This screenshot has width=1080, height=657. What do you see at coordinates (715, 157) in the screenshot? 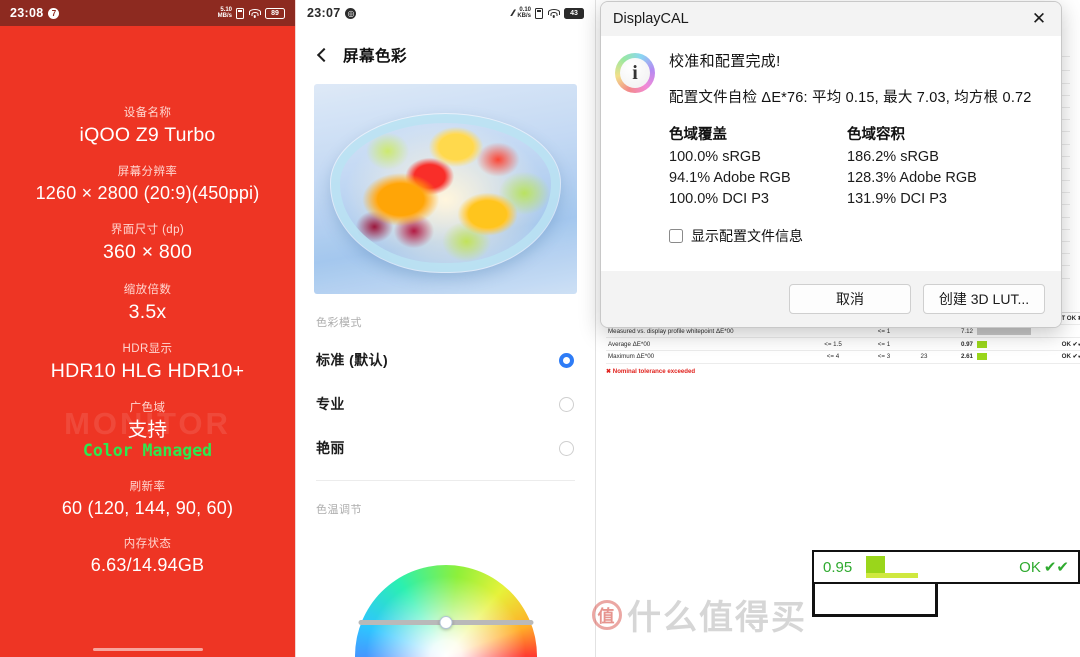
I see `gamut-coverage-line: 100.0% sRGB` at bounding box center [715, 157].